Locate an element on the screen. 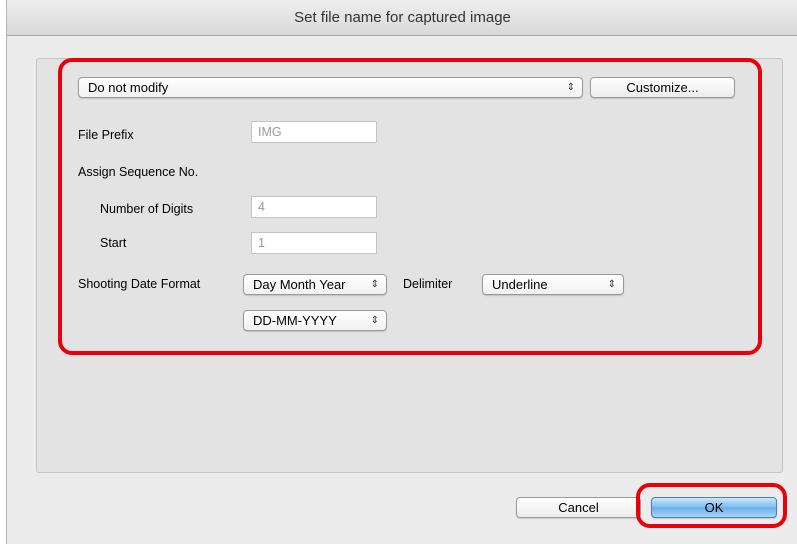 Image resolution: width=797 pixels, height=544 pixels. cancel-button: Cancel is located at coordinates (578, 507).